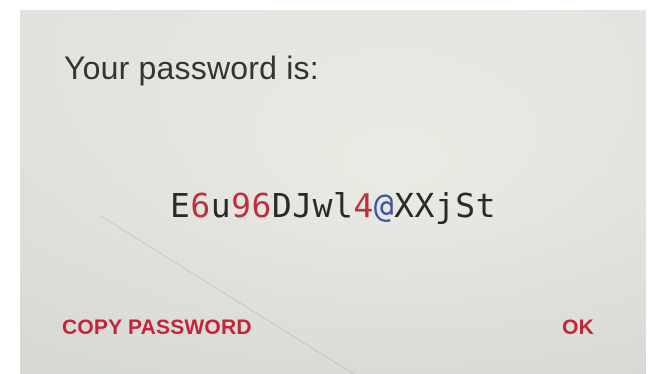 This screenshot has width=648, height=374. What do you see at coordinates (363, 205) in the screenshot?
I see `password-char-digit: 4` at bounding box center [363, 205].